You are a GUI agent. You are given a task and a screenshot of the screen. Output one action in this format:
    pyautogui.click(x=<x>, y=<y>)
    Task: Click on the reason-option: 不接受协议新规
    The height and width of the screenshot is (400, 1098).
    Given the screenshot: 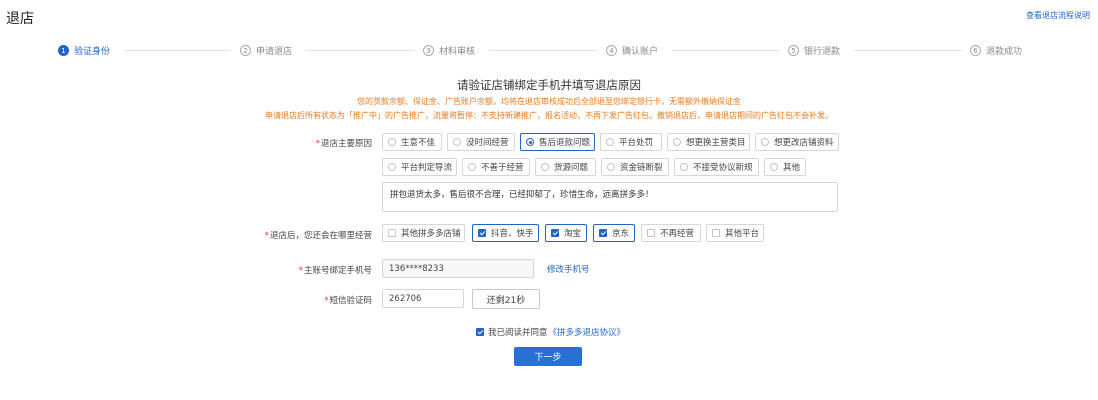 What is the action you would take?
    pyautogui.click(x=716, y=167)
    